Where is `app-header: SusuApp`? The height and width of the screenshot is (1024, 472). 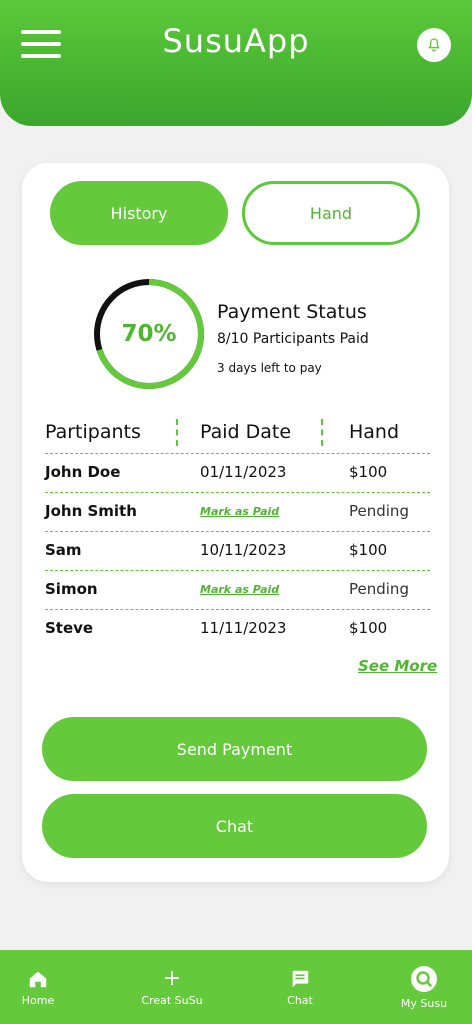
app-header: SusuApp is located at coordinates (236, 63).